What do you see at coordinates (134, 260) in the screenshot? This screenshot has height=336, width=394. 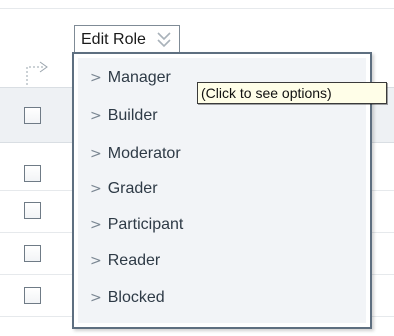 I see `menu-item-label: Reader` at bounding box center [134, 260].